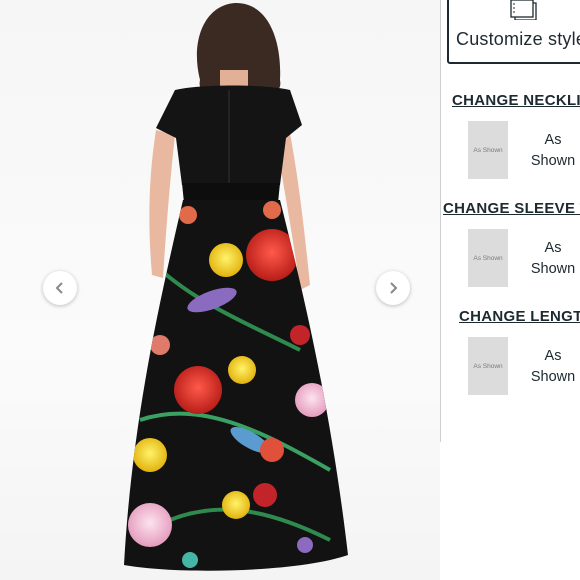  I want to click on change-sleeve-type-link: CHANGE SLEEVE TYPE, so click(511, 208).